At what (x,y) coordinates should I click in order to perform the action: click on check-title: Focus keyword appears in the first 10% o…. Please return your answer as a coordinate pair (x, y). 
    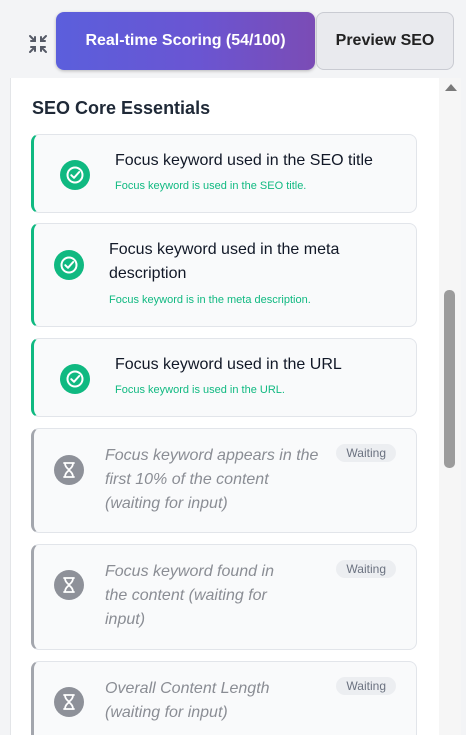
    Looking at the image, I should click on (212, 479).